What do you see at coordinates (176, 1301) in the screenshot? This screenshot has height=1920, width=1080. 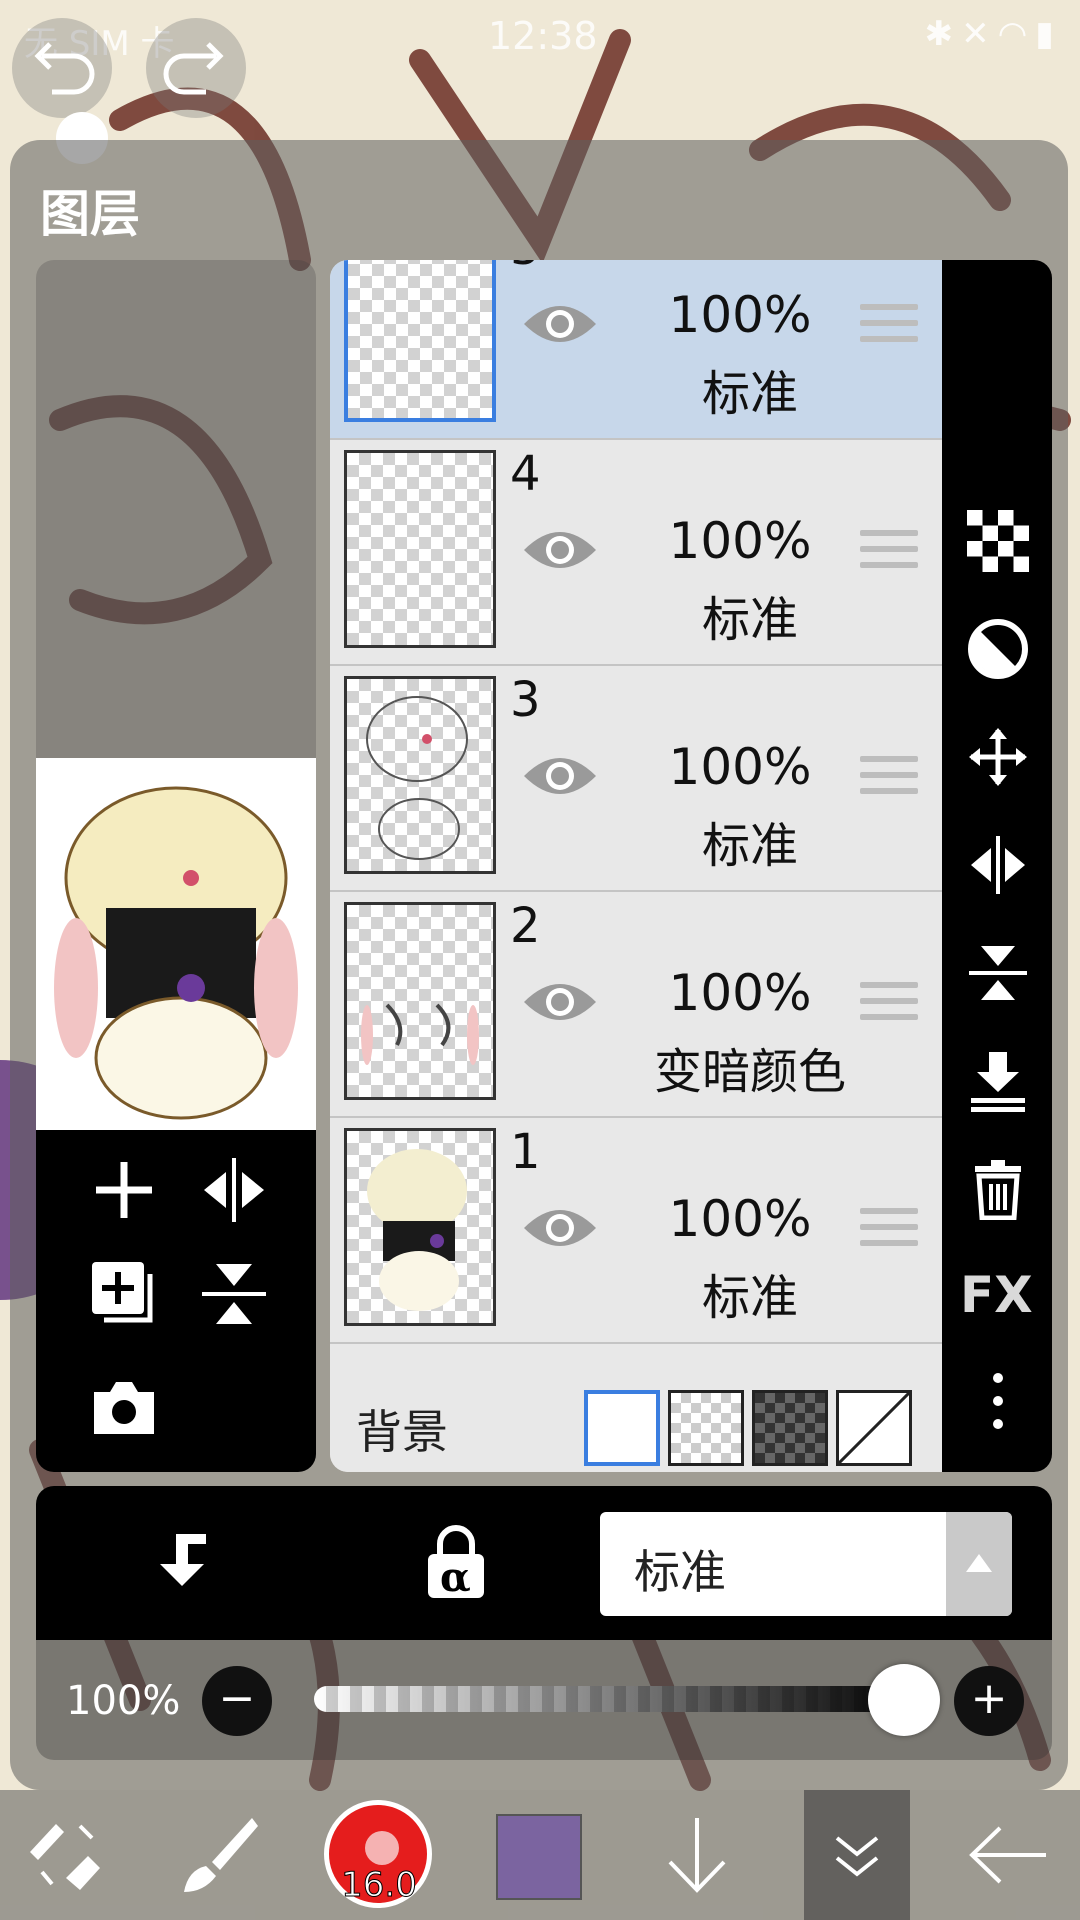 I see `preview-tools` at bounding box center [176, 1301].